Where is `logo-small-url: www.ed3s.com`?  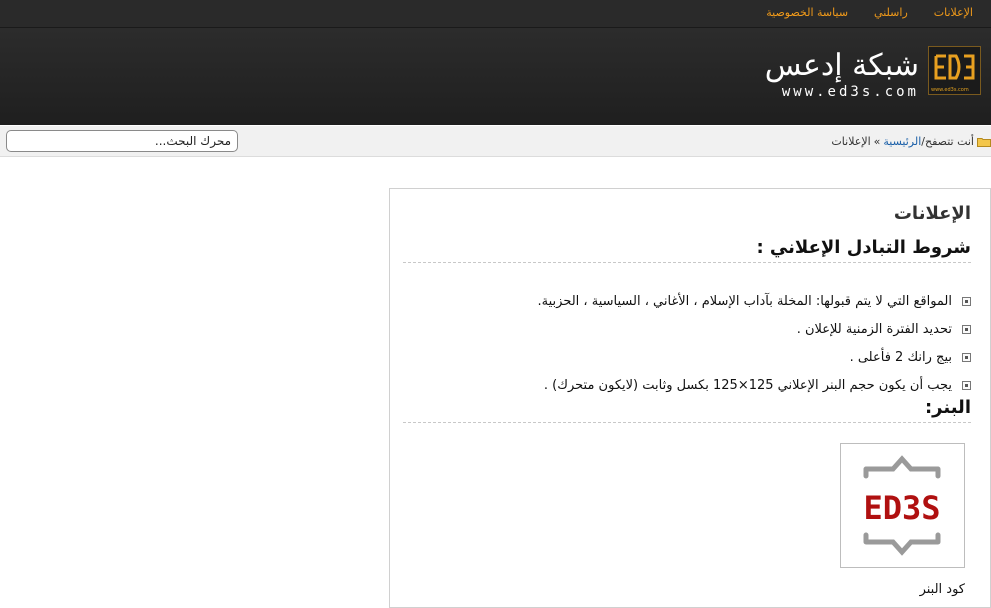 logo-small-url: www.ed3s.com is located at coordinates (950, 90).